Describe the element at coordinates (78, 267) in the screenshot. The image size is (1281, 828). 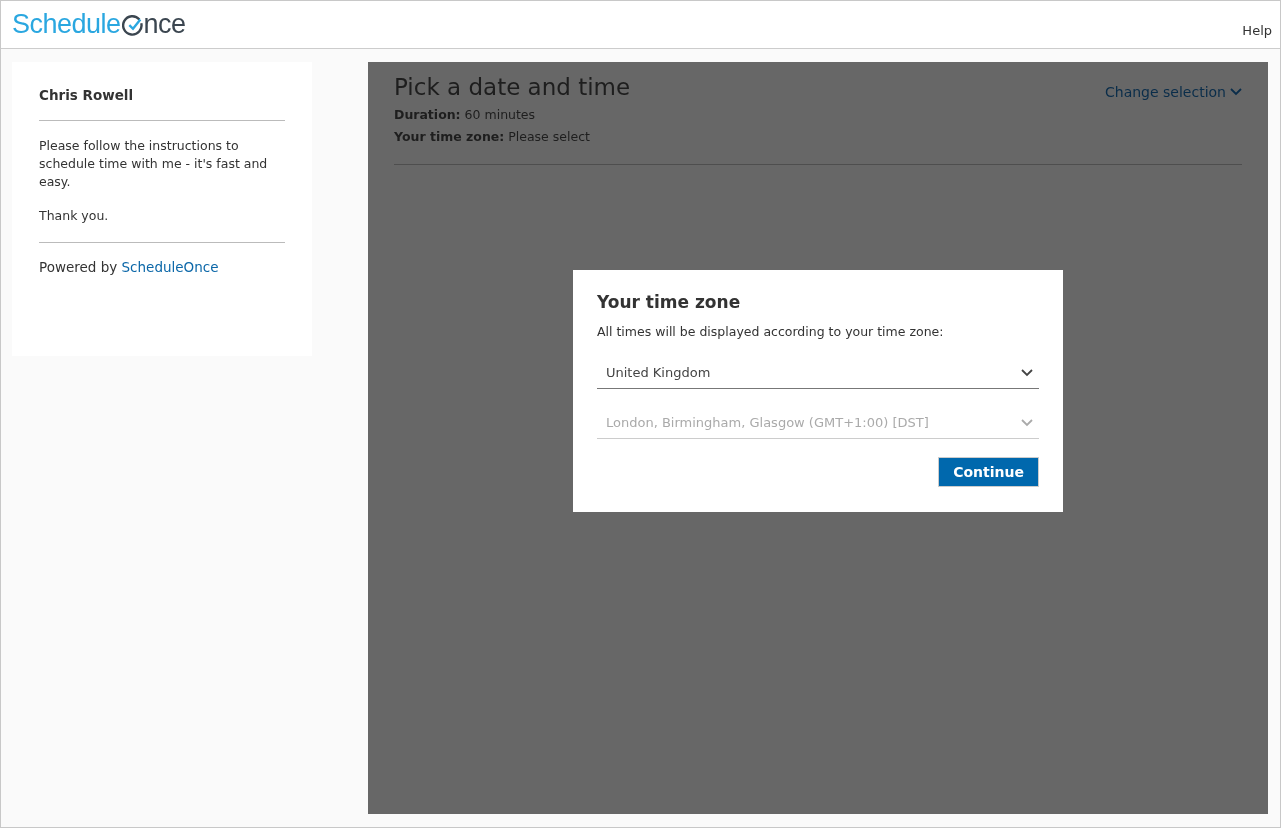
I see `powered-by-text: Powered by` at that location.